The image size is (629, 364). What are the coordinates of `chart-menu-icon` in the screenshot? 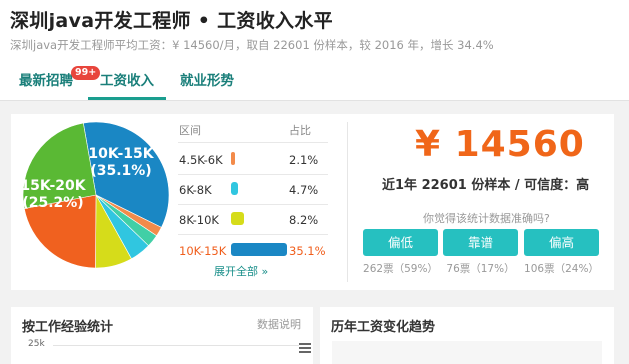 It's located at (305, 349).